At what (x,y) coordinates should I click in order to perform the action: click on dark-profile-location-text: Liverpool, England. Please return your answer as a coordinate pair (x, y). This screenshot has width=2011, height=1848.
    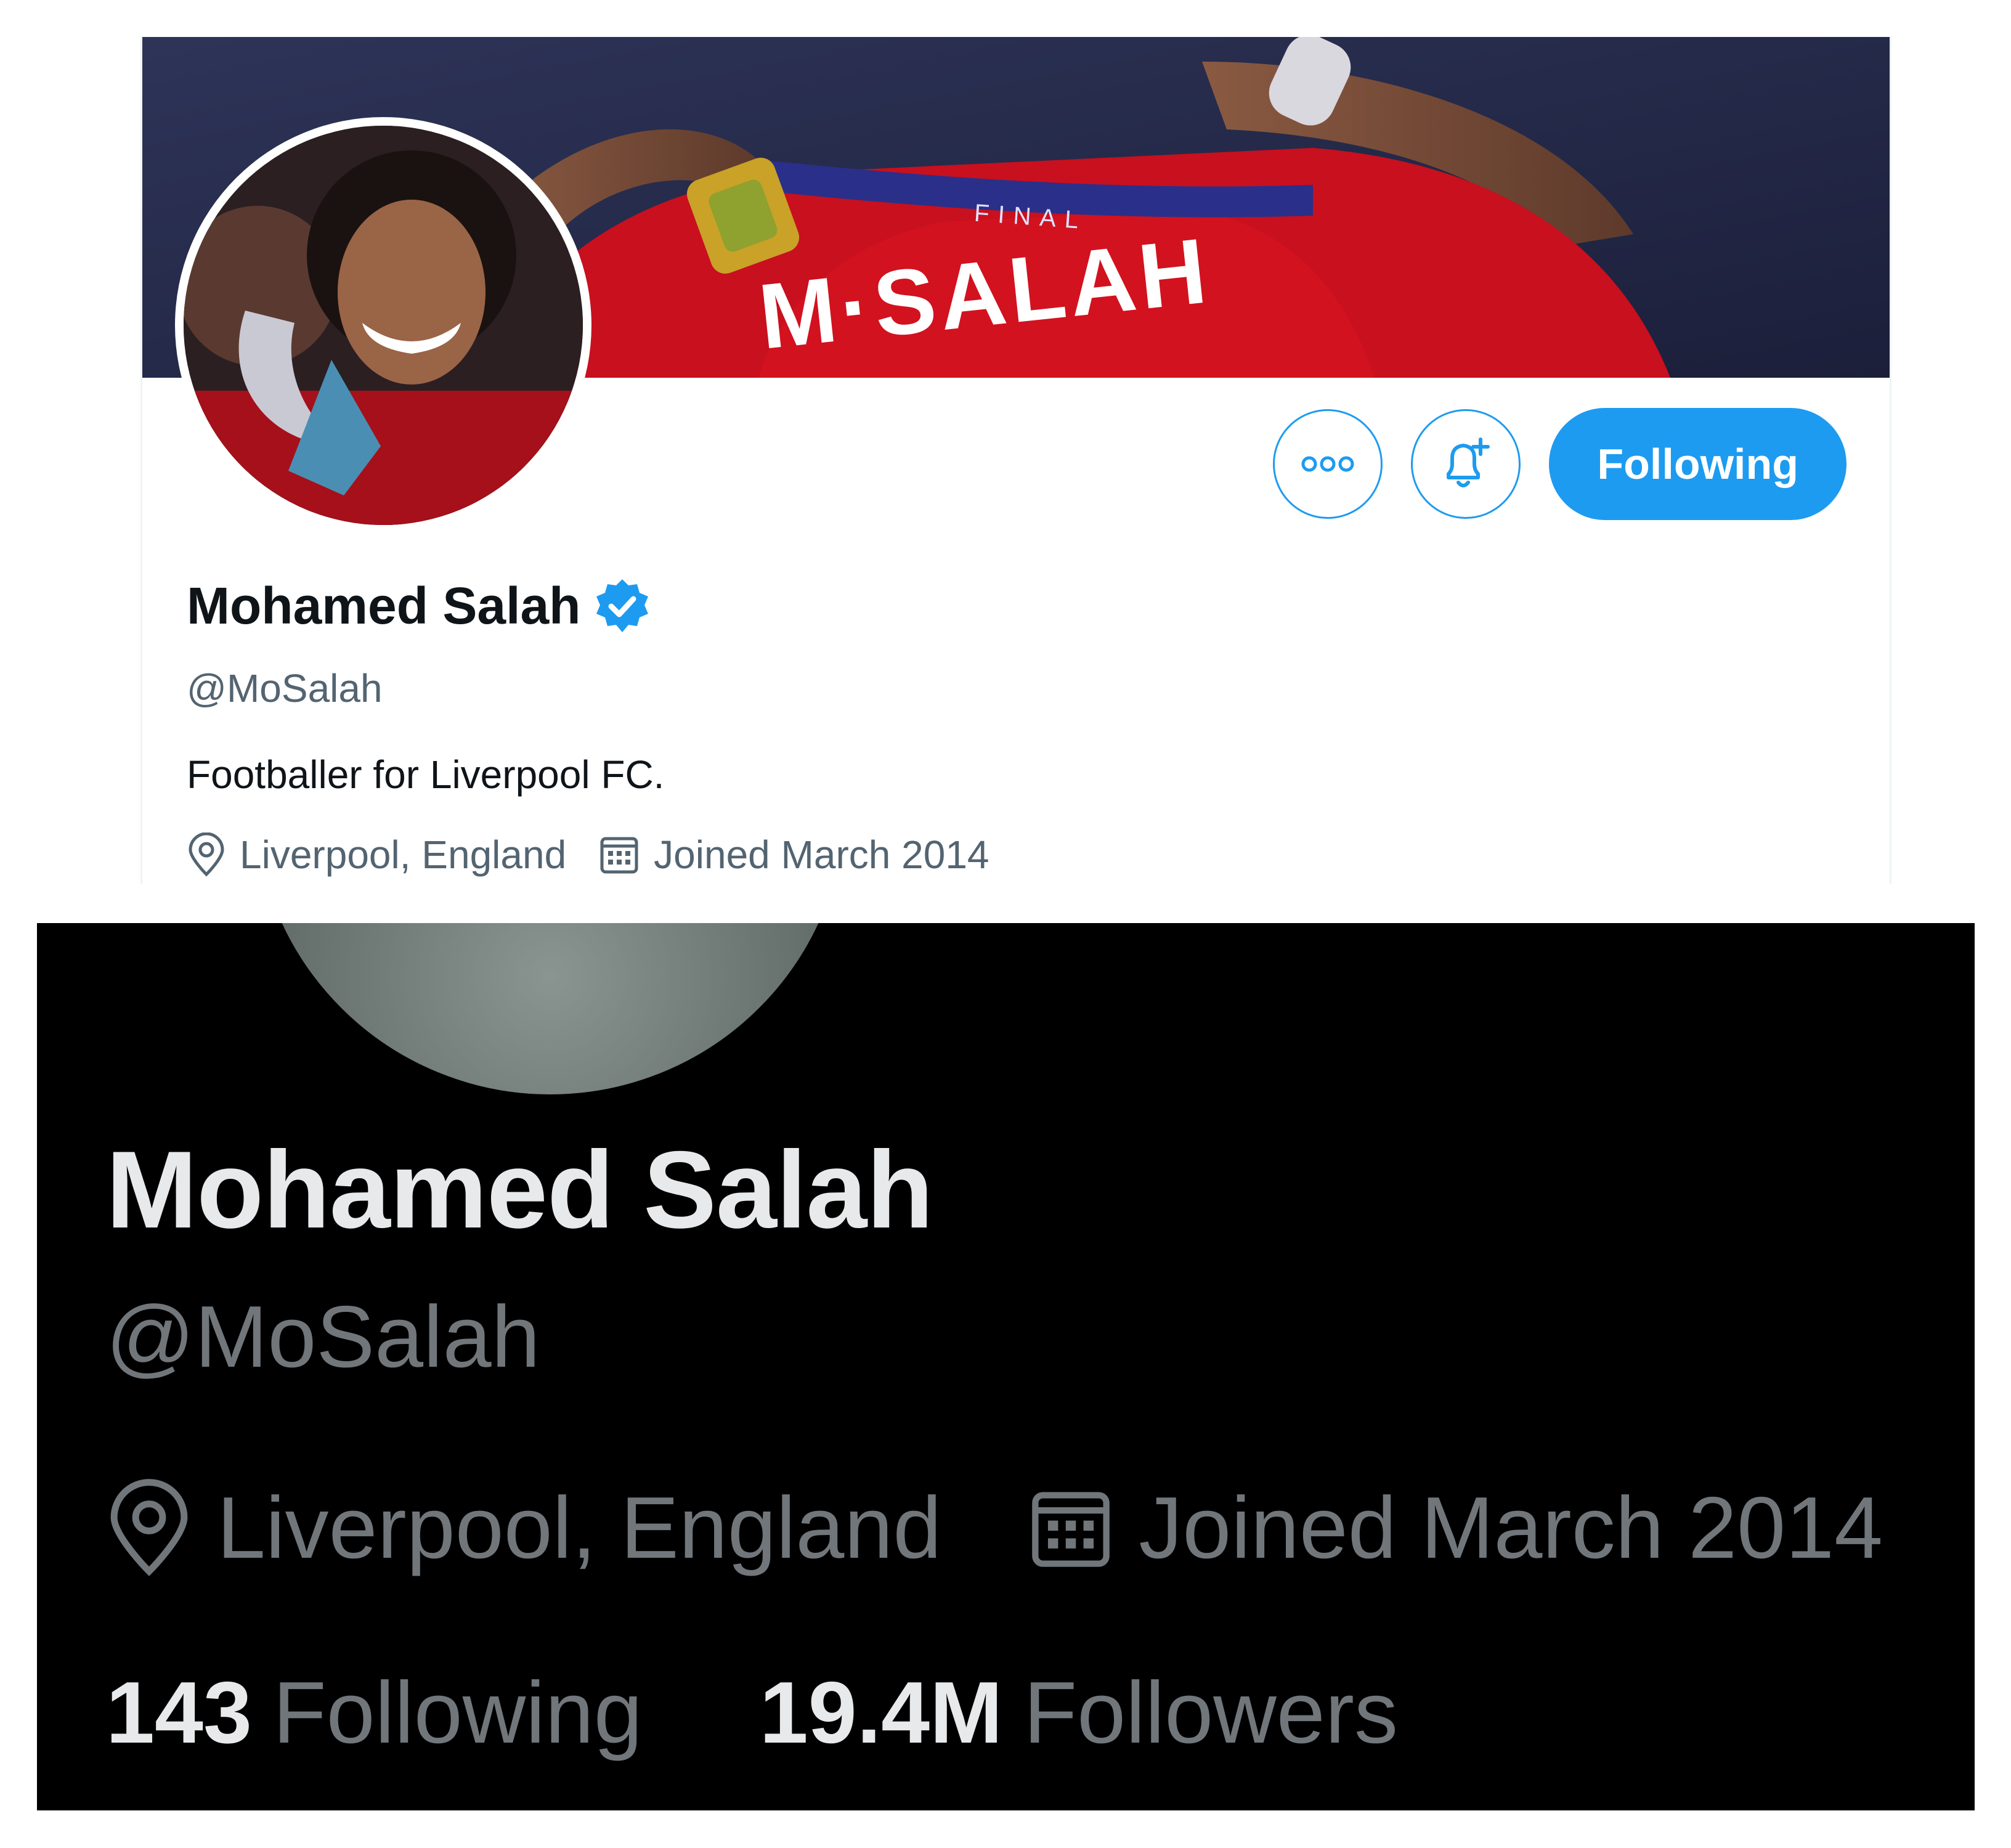
    Looking at the image, I should click on (579, 1528).